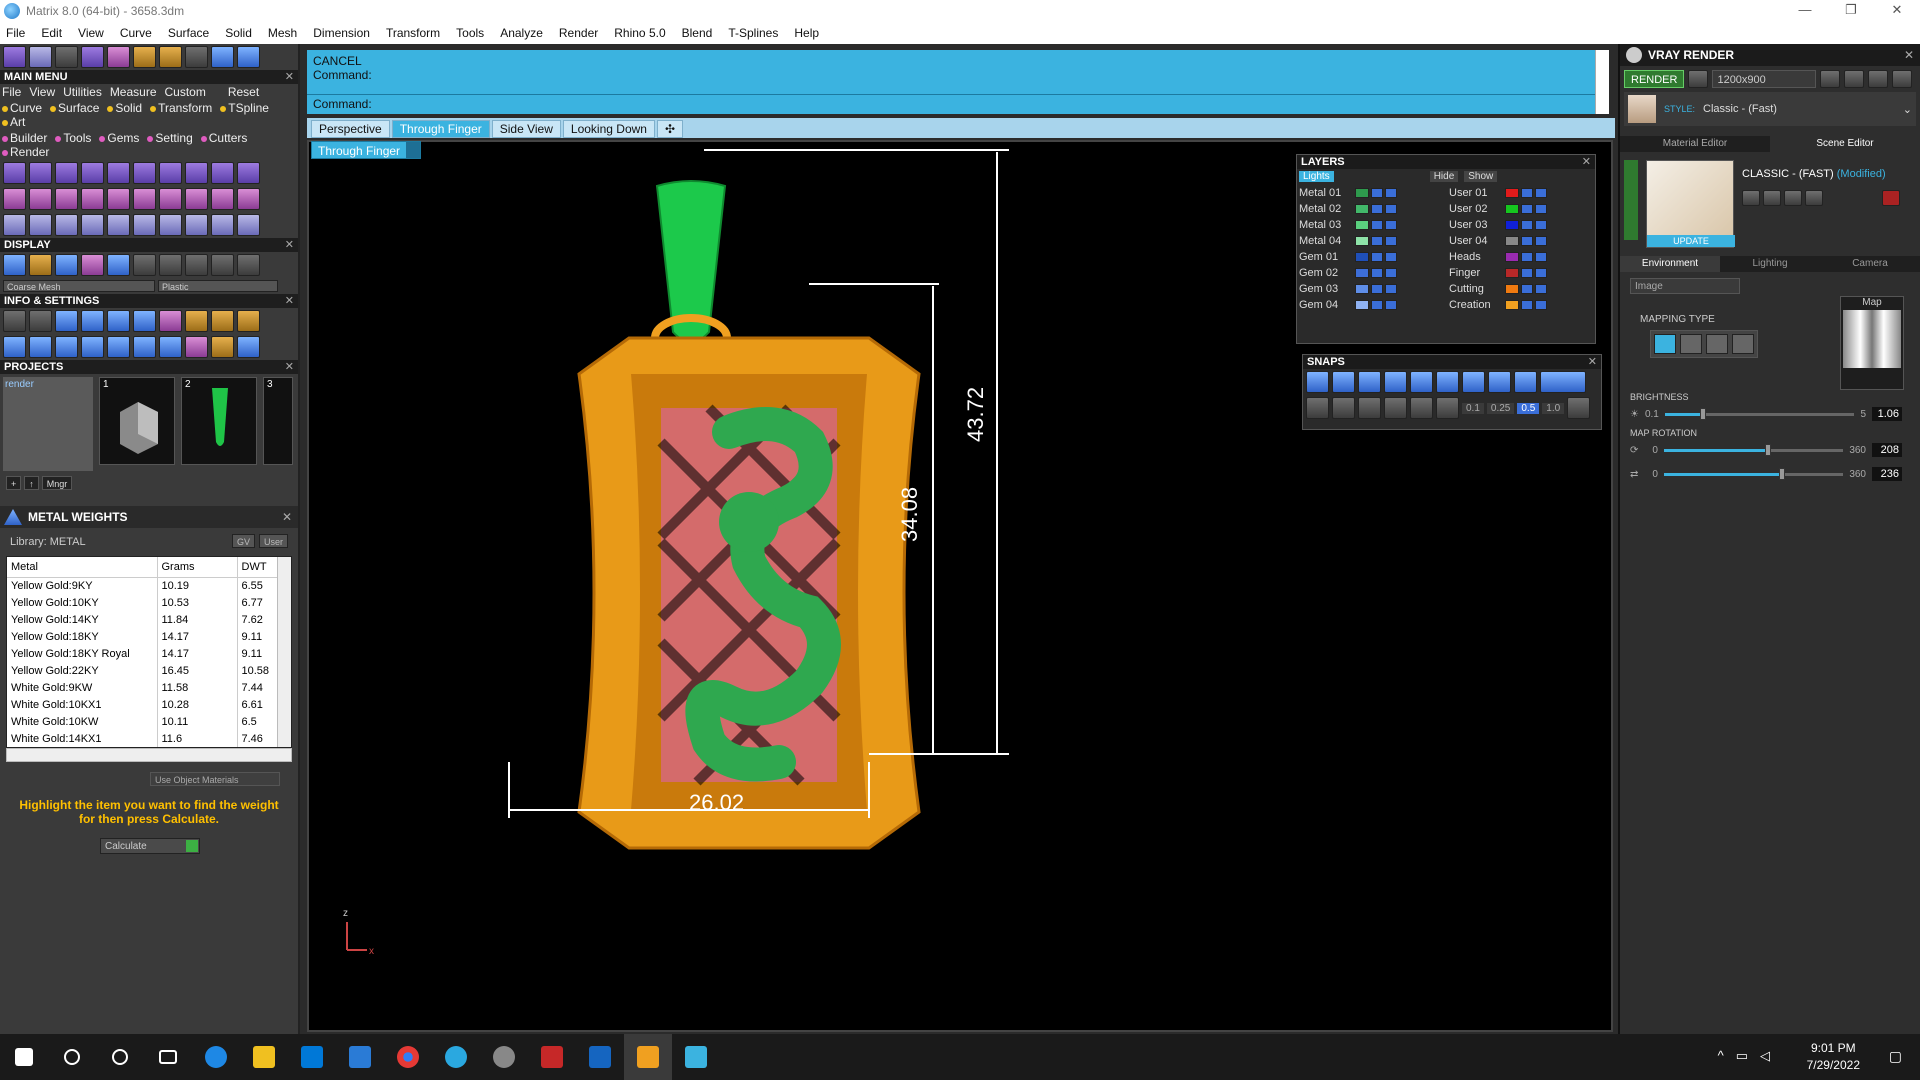 Image resolution: width=1920 pixels, height=1080 pixels. I want to click on project-thumb-1: 1, so click(137, 421).